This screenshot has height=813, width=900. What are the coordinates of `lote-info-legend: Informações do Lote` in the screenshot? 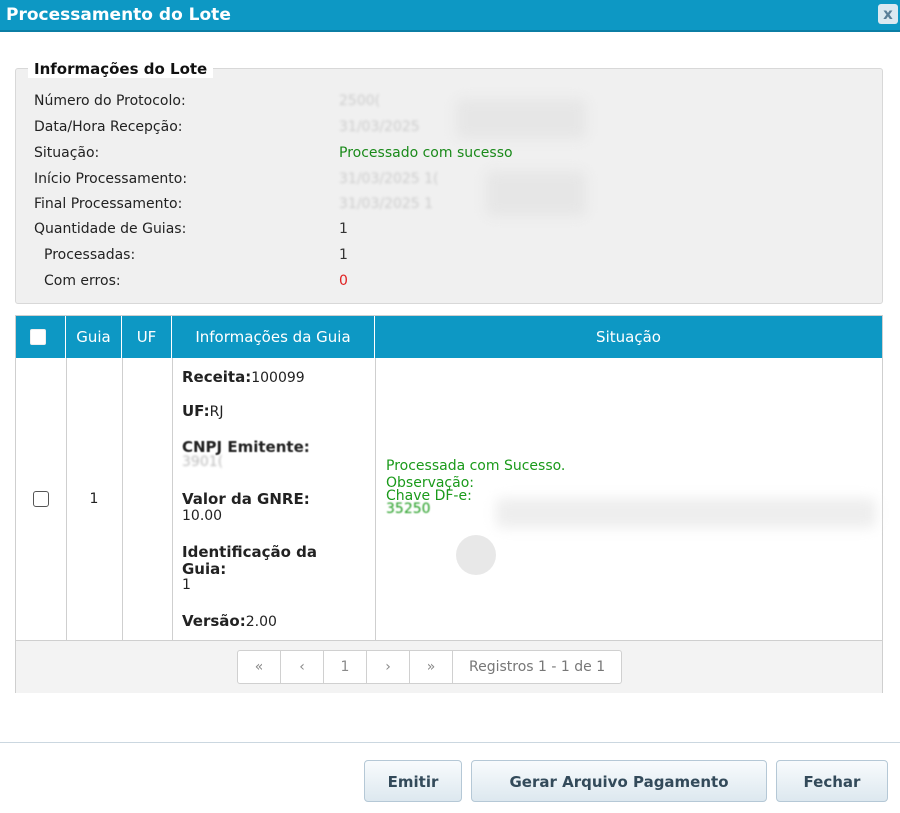 It's located at (121, 69).